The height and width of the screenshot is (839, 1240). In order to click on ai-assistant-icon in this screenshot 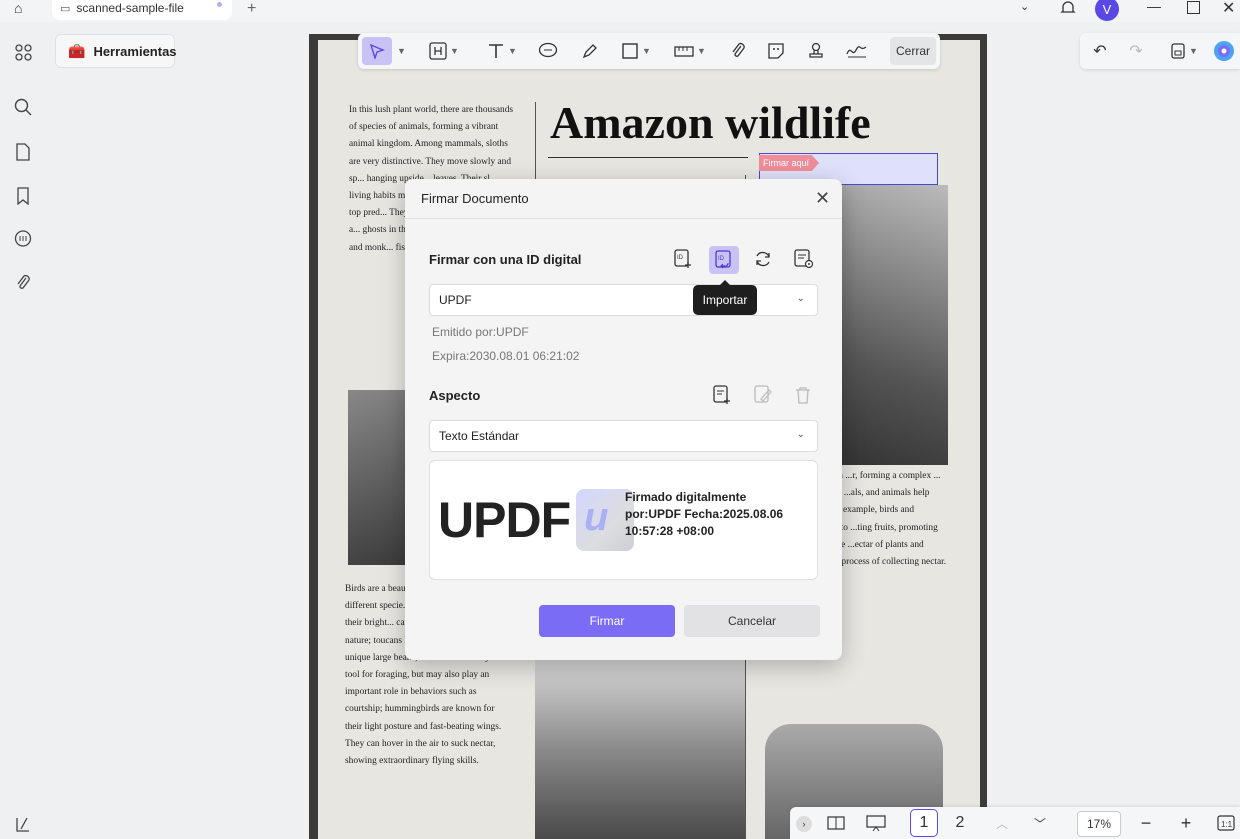, I will do `click(1224, 51)`.